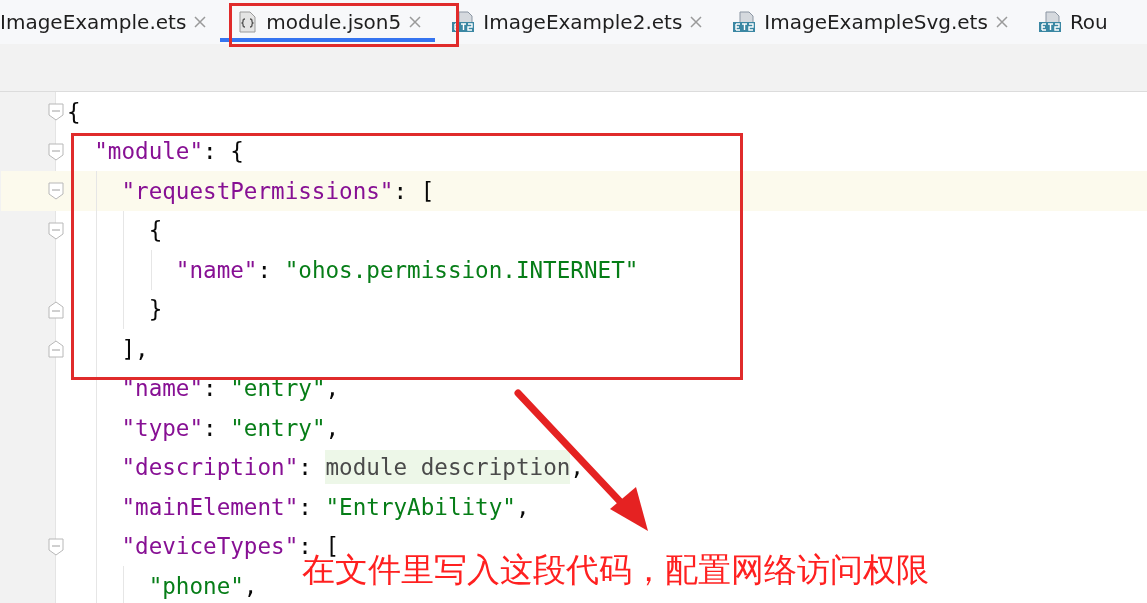  What do you see at coordinates (574, 309) in the screenshot?
I see `code-line: }` at bounding box center [574, 309].